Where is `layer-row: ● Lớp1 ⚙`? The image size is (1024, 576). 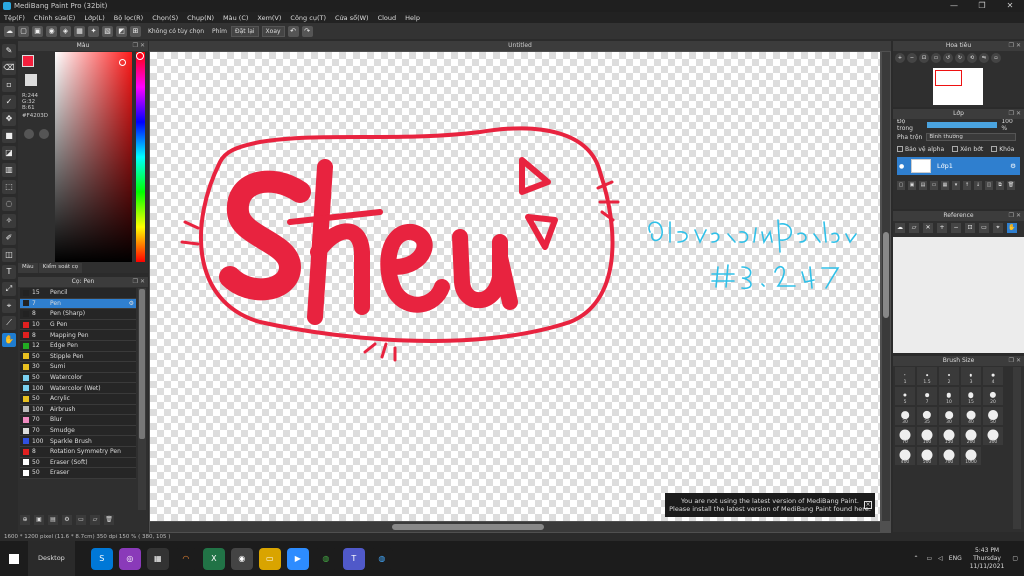
layer-row: ● Lớp1 ⚙ is located at coordinates (958, 166).